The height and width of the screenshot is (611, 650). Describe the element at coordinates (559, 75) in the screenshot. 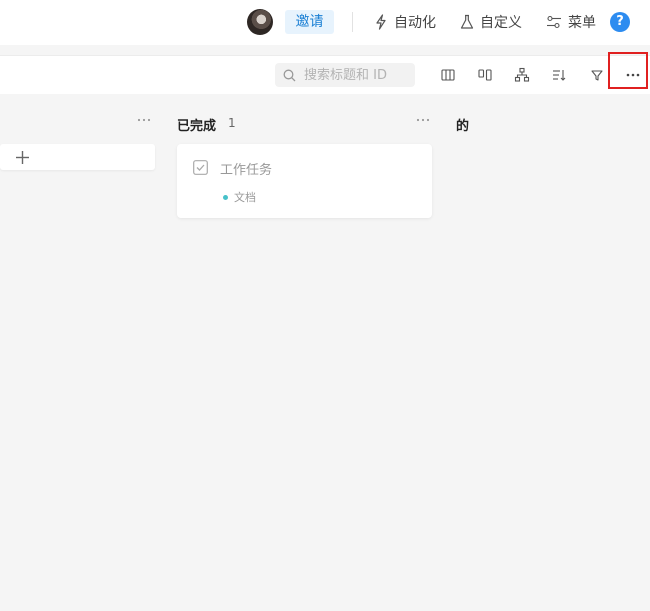

I see `sort-icon` at that location.